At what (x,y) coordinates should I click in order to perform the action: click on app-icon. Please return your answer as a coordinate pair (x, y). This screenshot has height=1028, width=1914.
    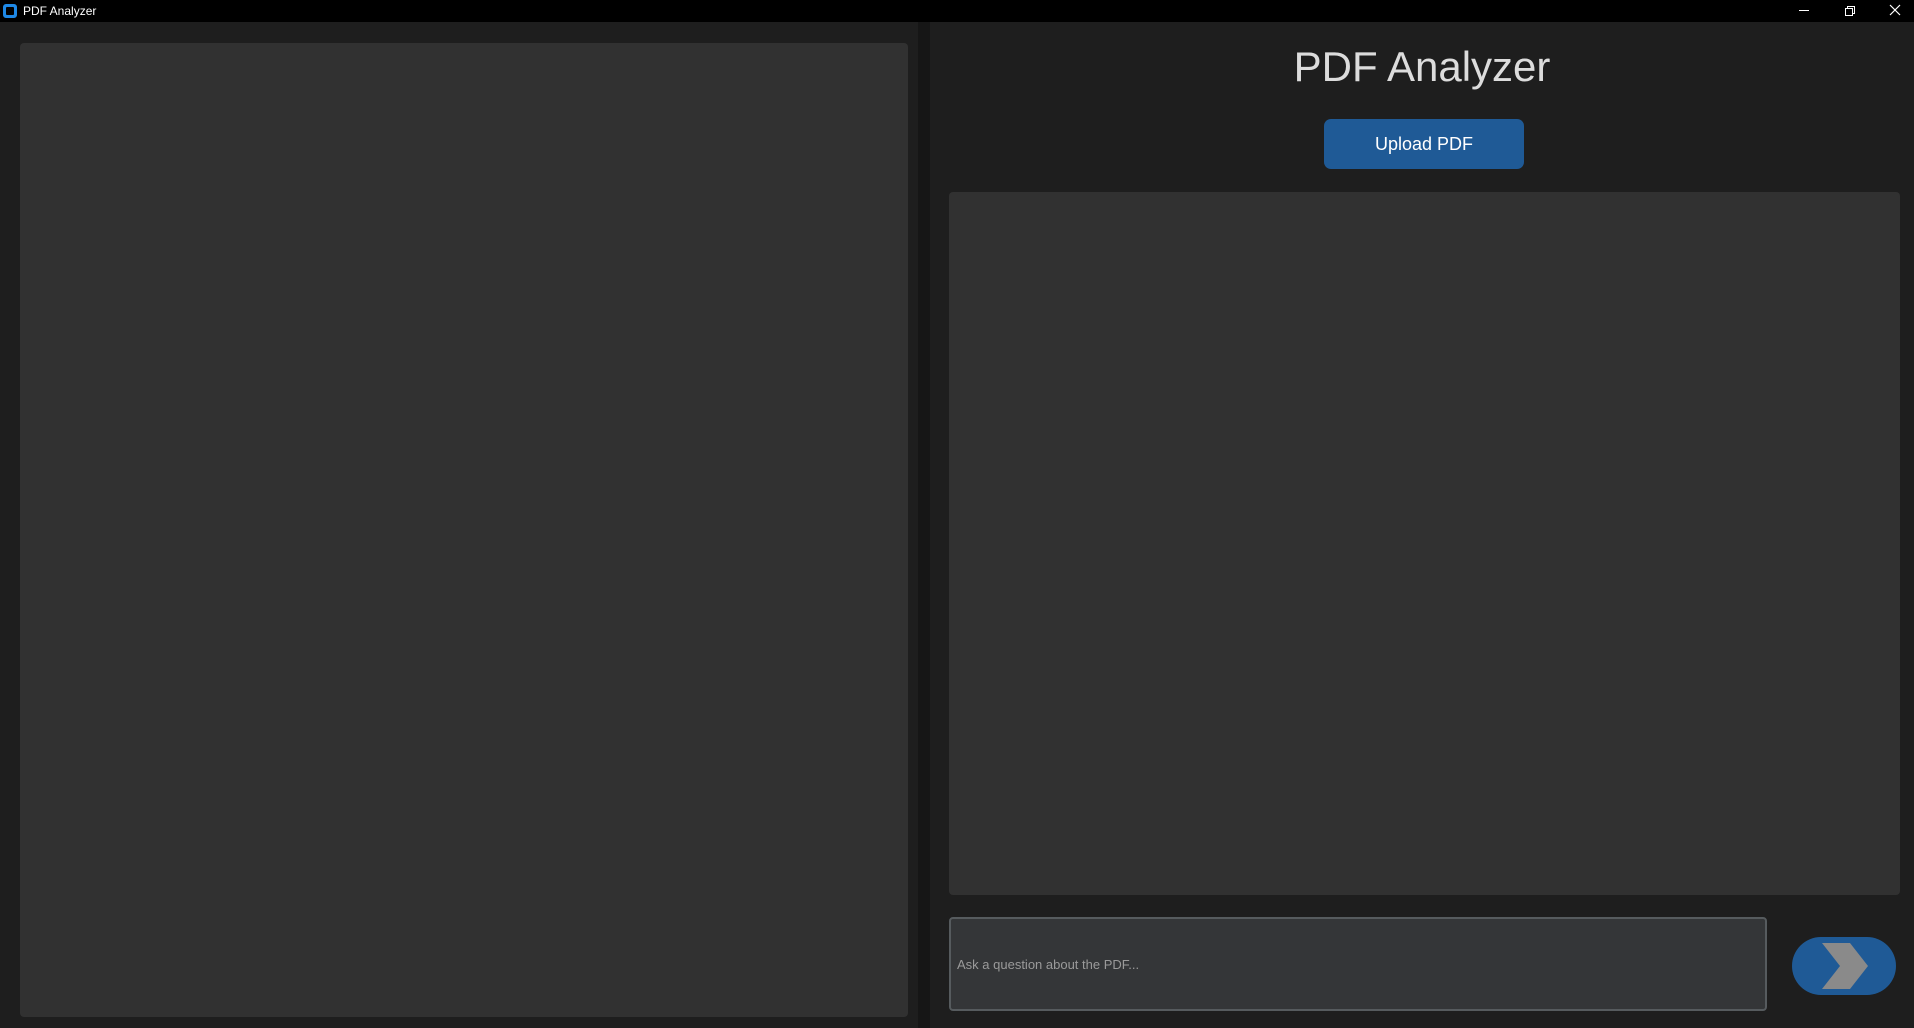
    Looking at the image, I should click on (10, 11).